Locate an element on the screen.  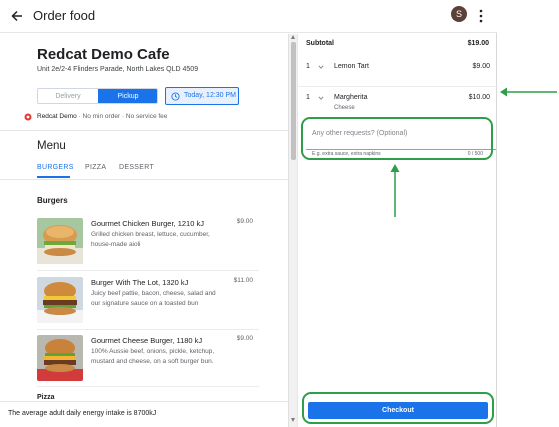
vendor-name: Redcat Demo is located at coordinates (57, 116).